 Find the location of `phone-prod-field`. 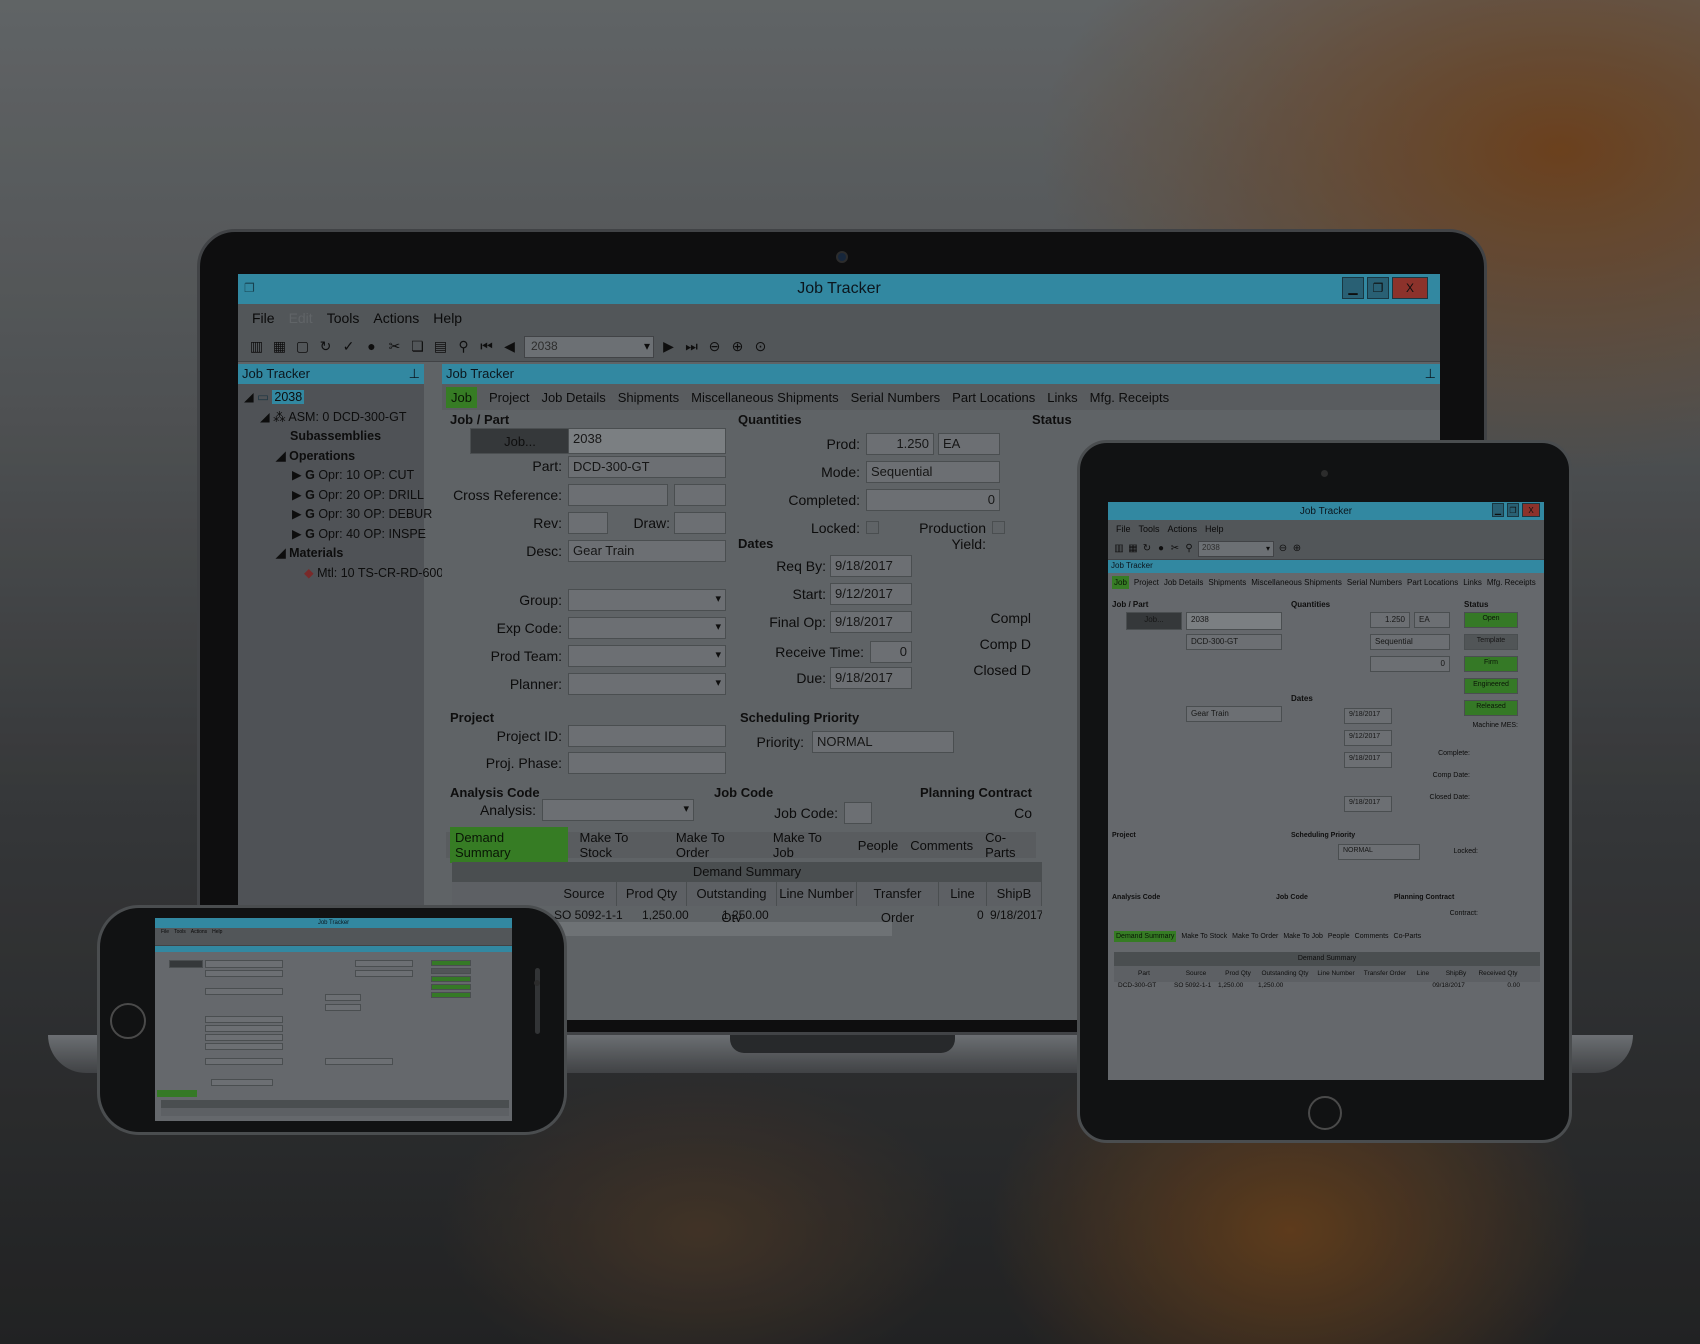

phone-prod-field is located at coordinates (384, 963).